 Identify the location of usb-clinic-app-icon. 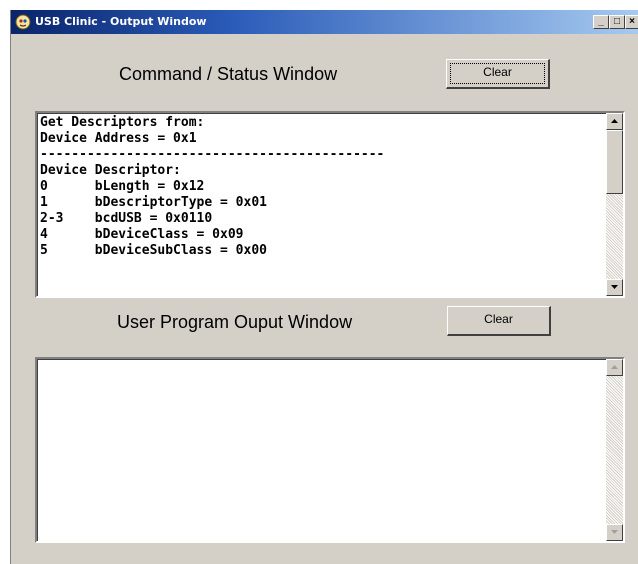
(23, 22).